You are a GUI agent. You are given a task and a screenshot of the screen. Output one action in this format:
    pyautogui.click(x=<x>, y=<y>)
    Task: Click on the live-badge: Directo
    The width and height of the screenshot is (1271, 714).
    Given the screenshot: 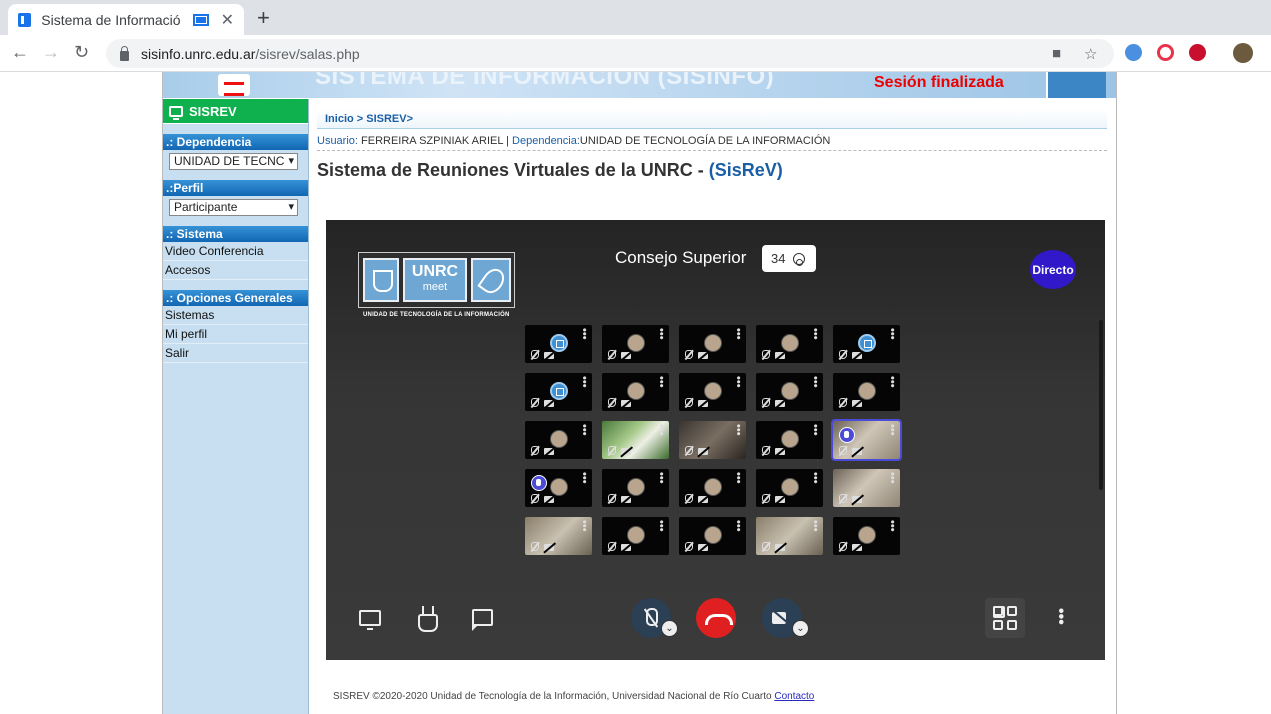 What is the action you would take?
    pyautogui.click(x=1053, y=269)
    